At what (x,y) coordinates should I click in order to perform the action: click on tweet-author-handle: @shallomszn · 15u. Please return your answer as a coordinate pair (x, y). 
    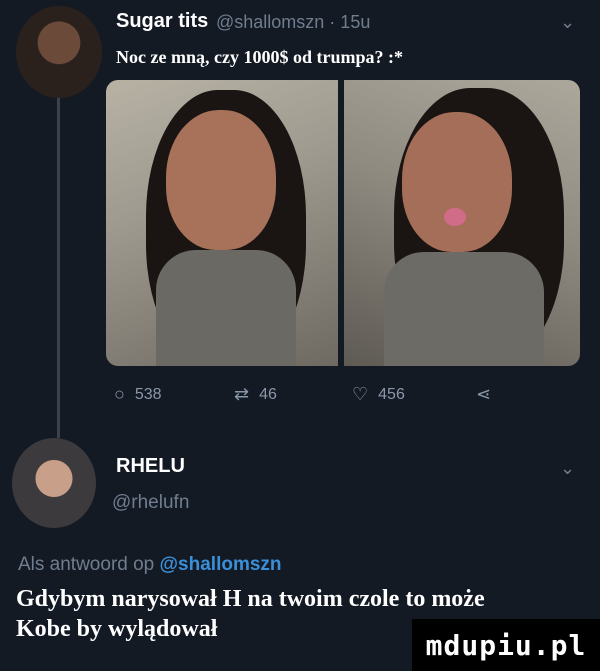
    Looking at the image, I should click on (293, 22).